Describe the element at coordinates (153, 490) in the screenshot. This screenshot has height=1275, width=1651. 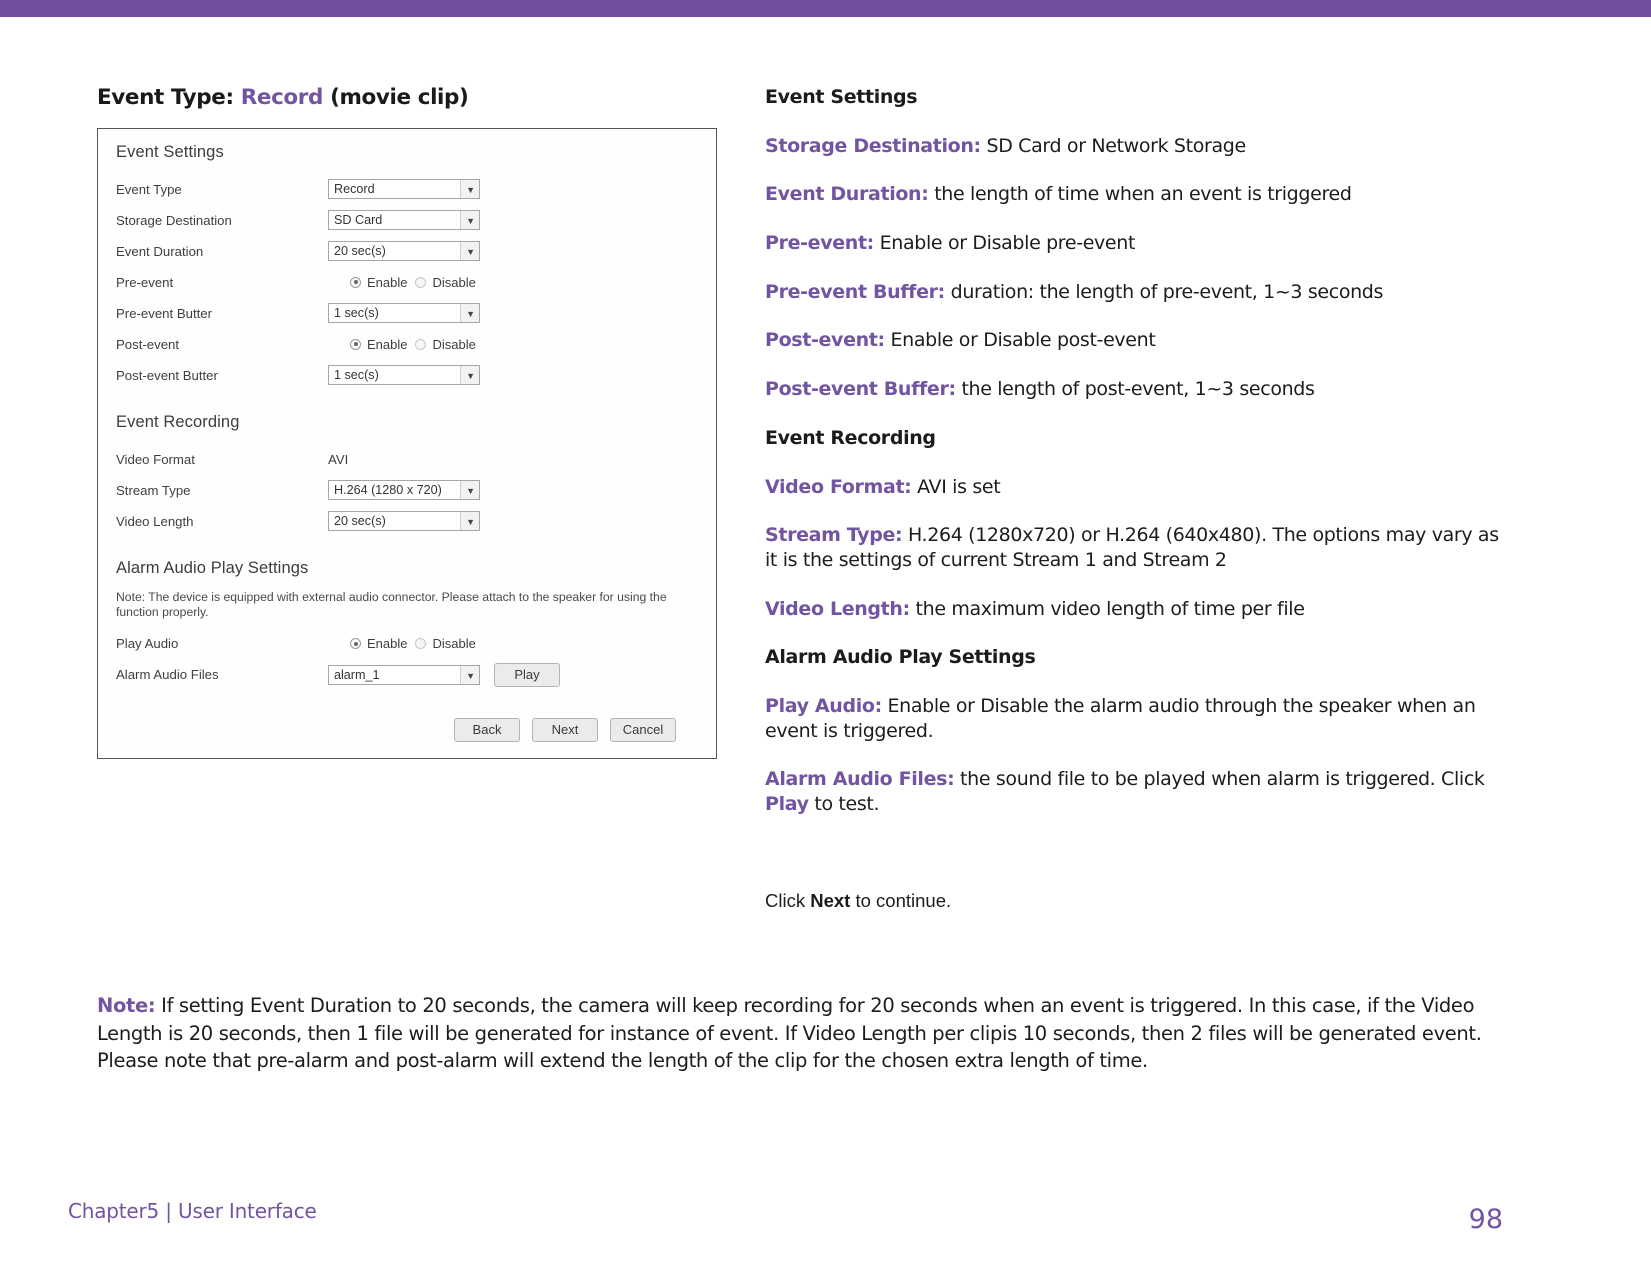
I see `ui-label-stream-type: Stream Type` at that location.